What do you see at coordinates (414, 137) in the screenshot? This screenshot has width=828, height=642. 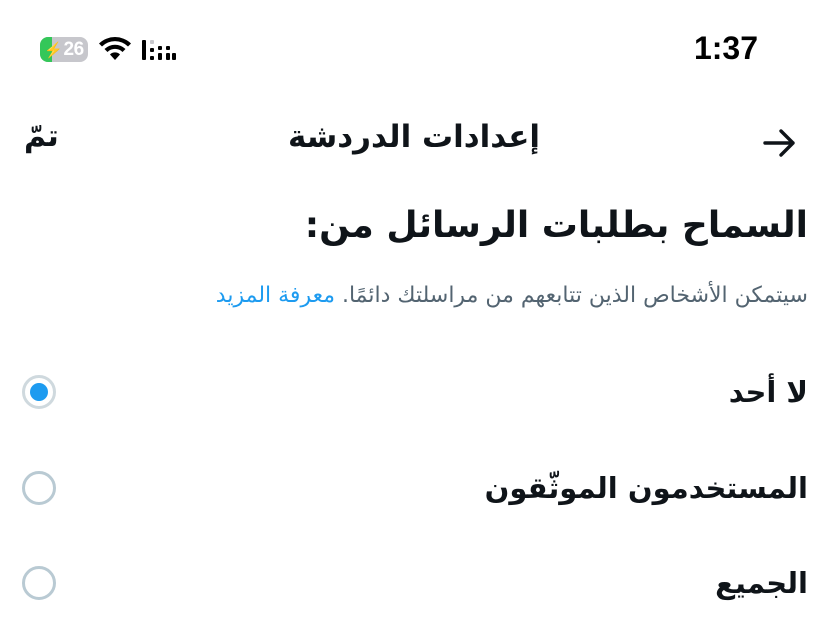 I see `page-title: إعدادات الدردشة` at bounding box center [414, 137].